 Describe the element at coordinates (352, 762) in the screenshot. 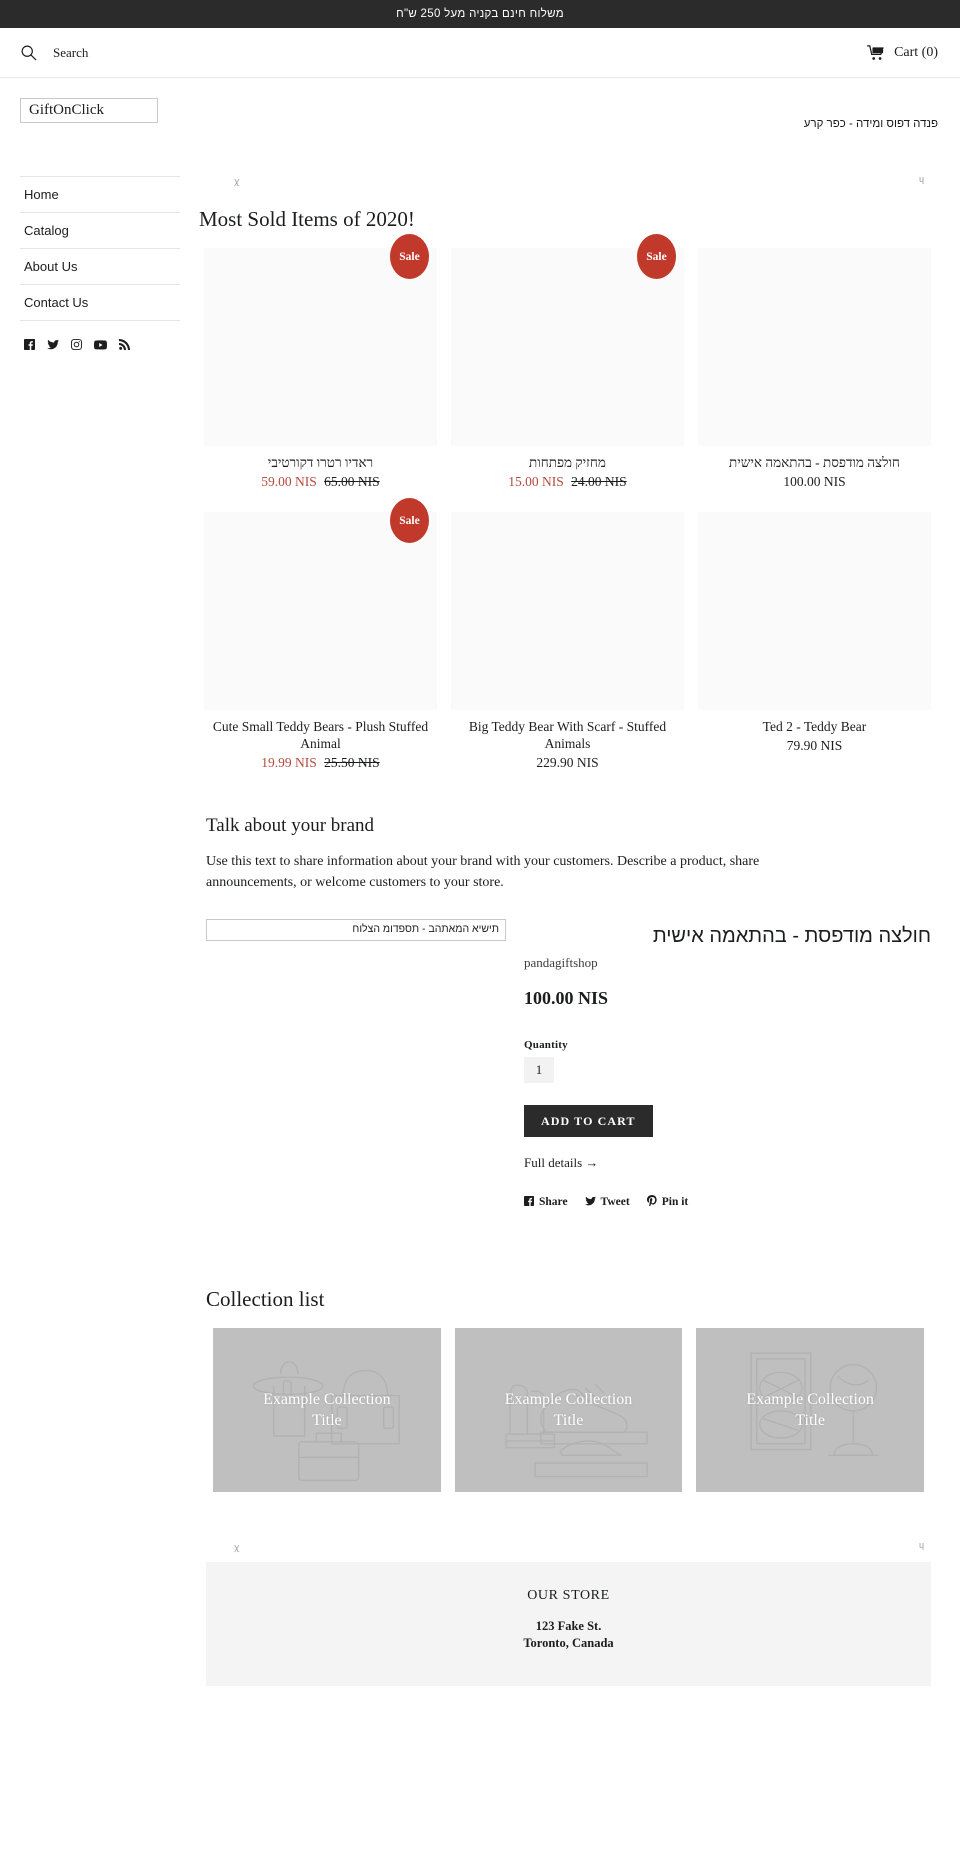

I see `product-price-compare: 25.50 NIS` at that location.